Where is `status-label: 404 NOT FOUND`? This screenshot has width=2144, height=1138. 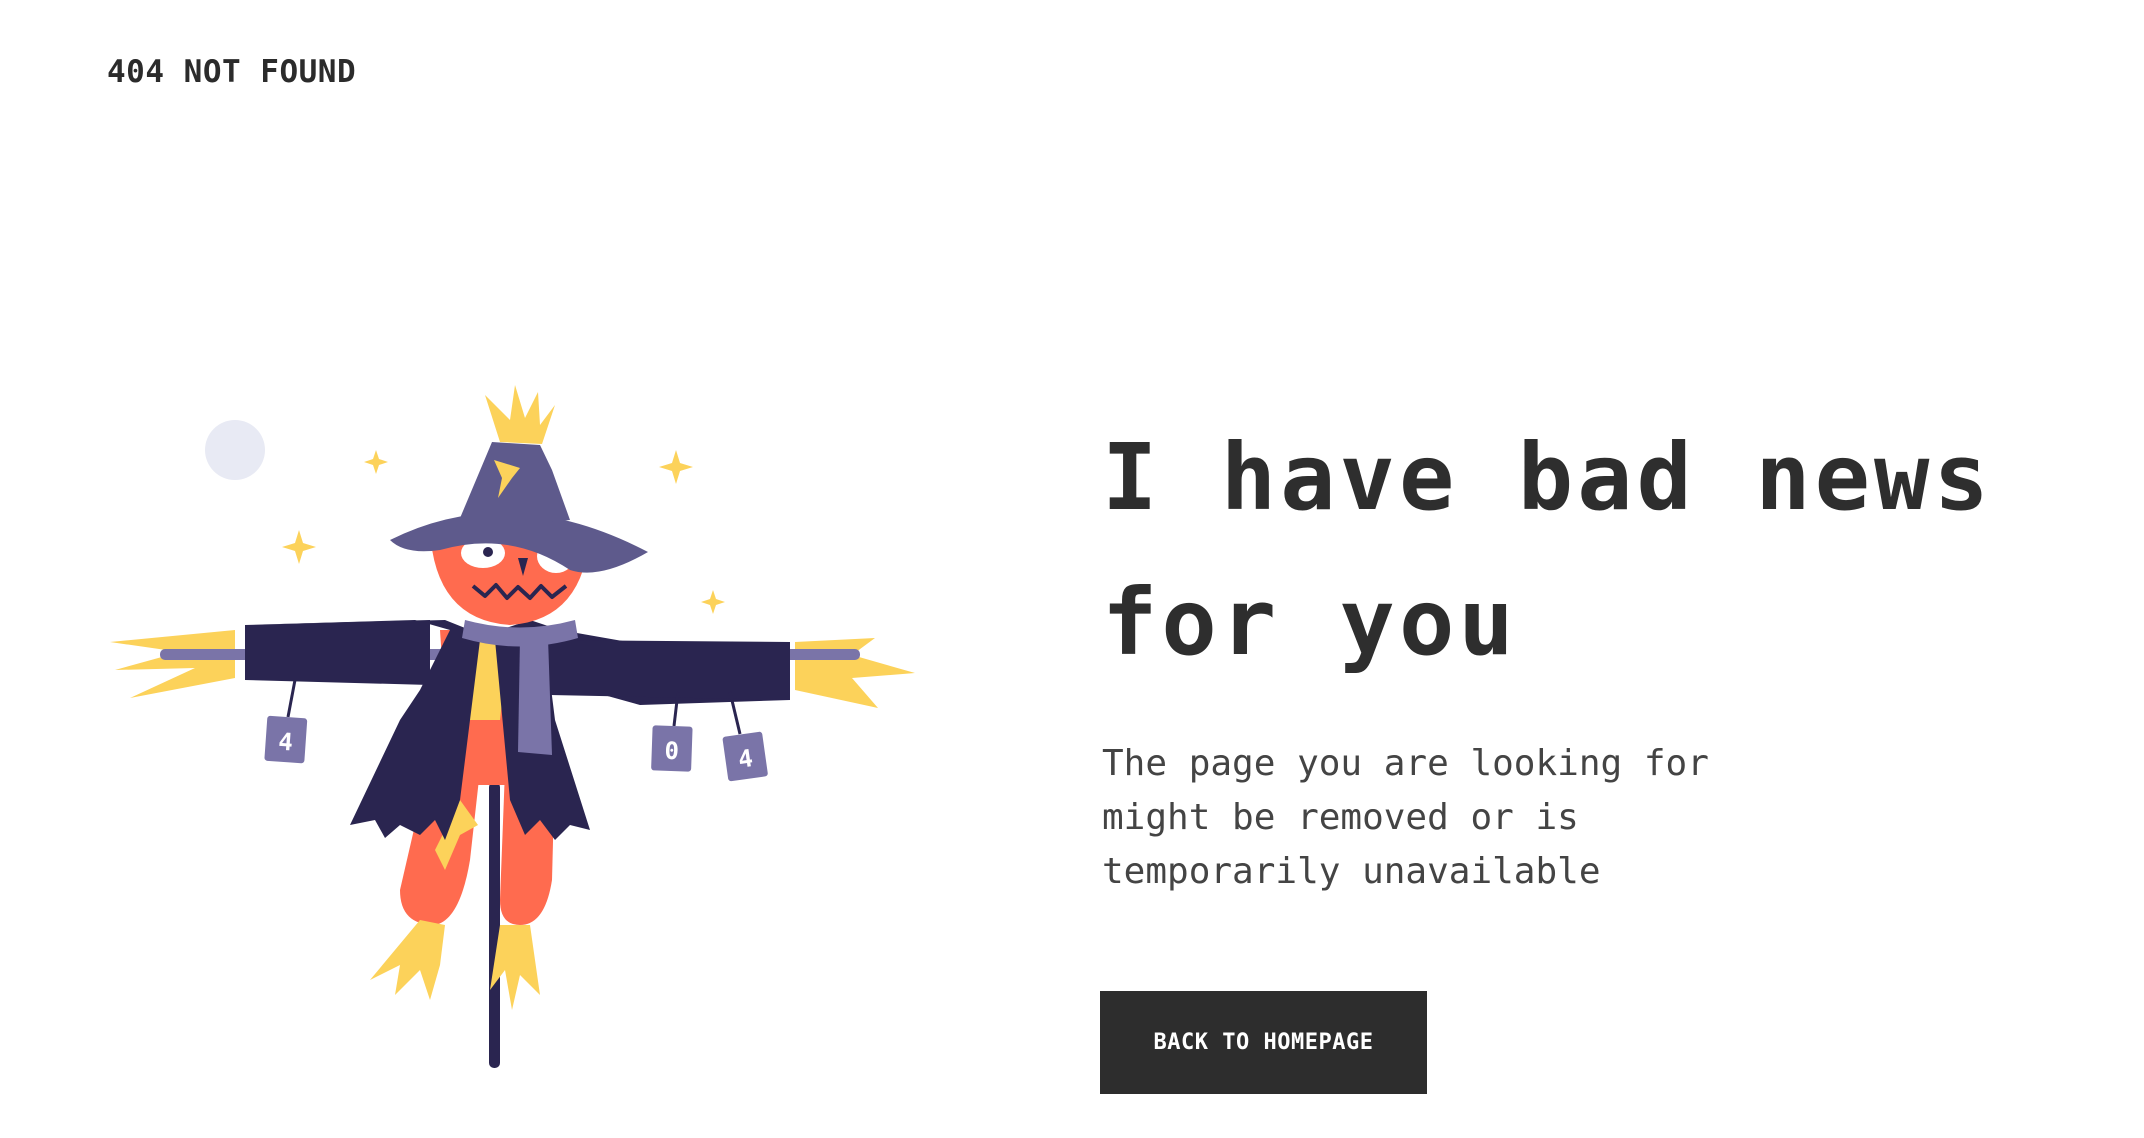 status-label: 404 NOT FOUND is located at coordinates (232, 72).